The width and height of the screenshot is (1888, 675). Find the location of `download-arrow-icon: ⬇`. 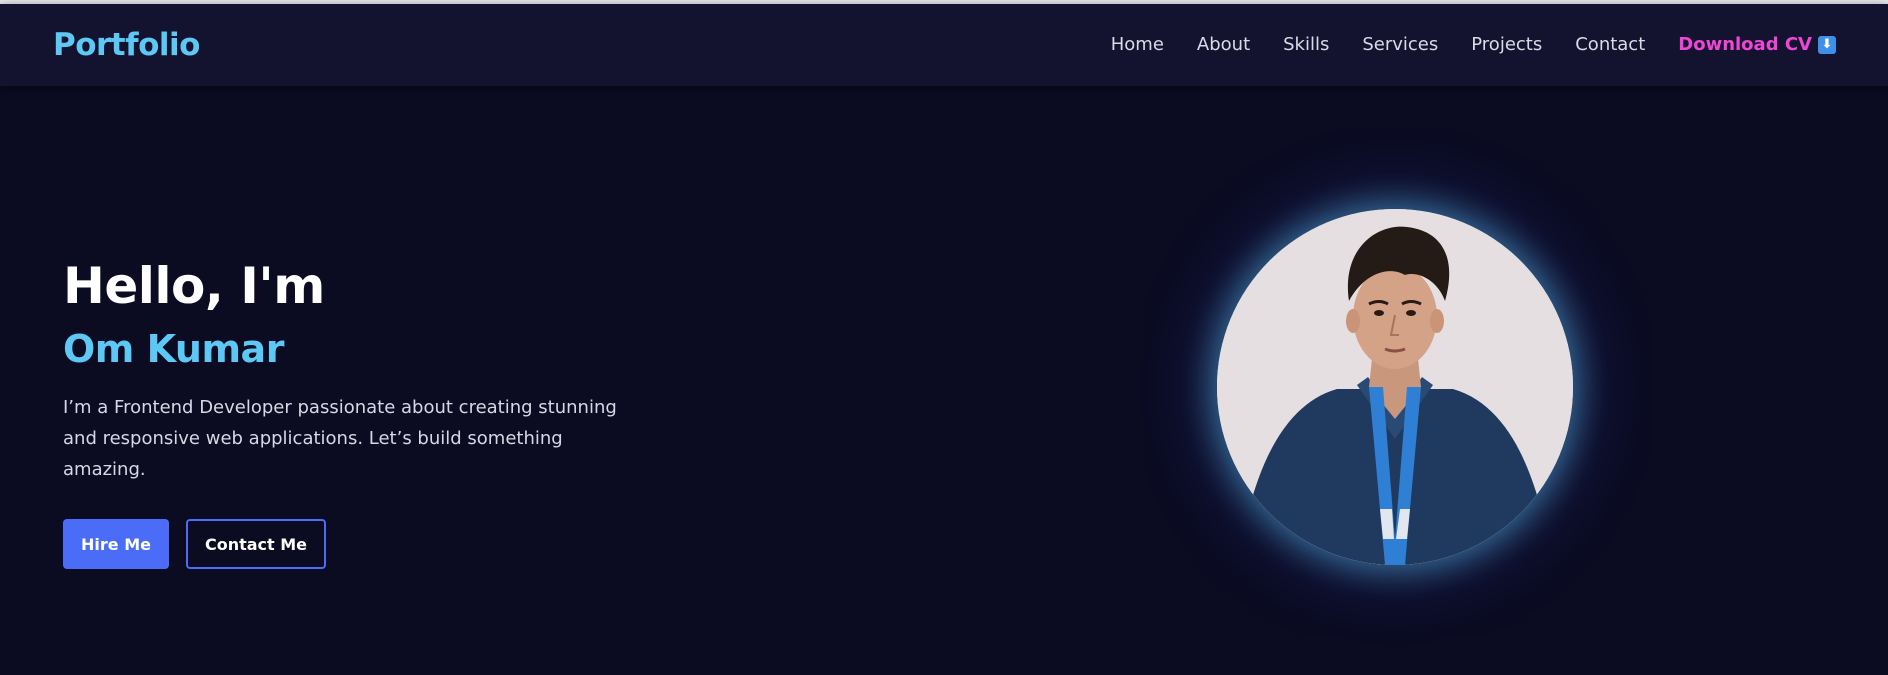

download-arrow-icon: ⬇ is located at coordinates (1827, 44).